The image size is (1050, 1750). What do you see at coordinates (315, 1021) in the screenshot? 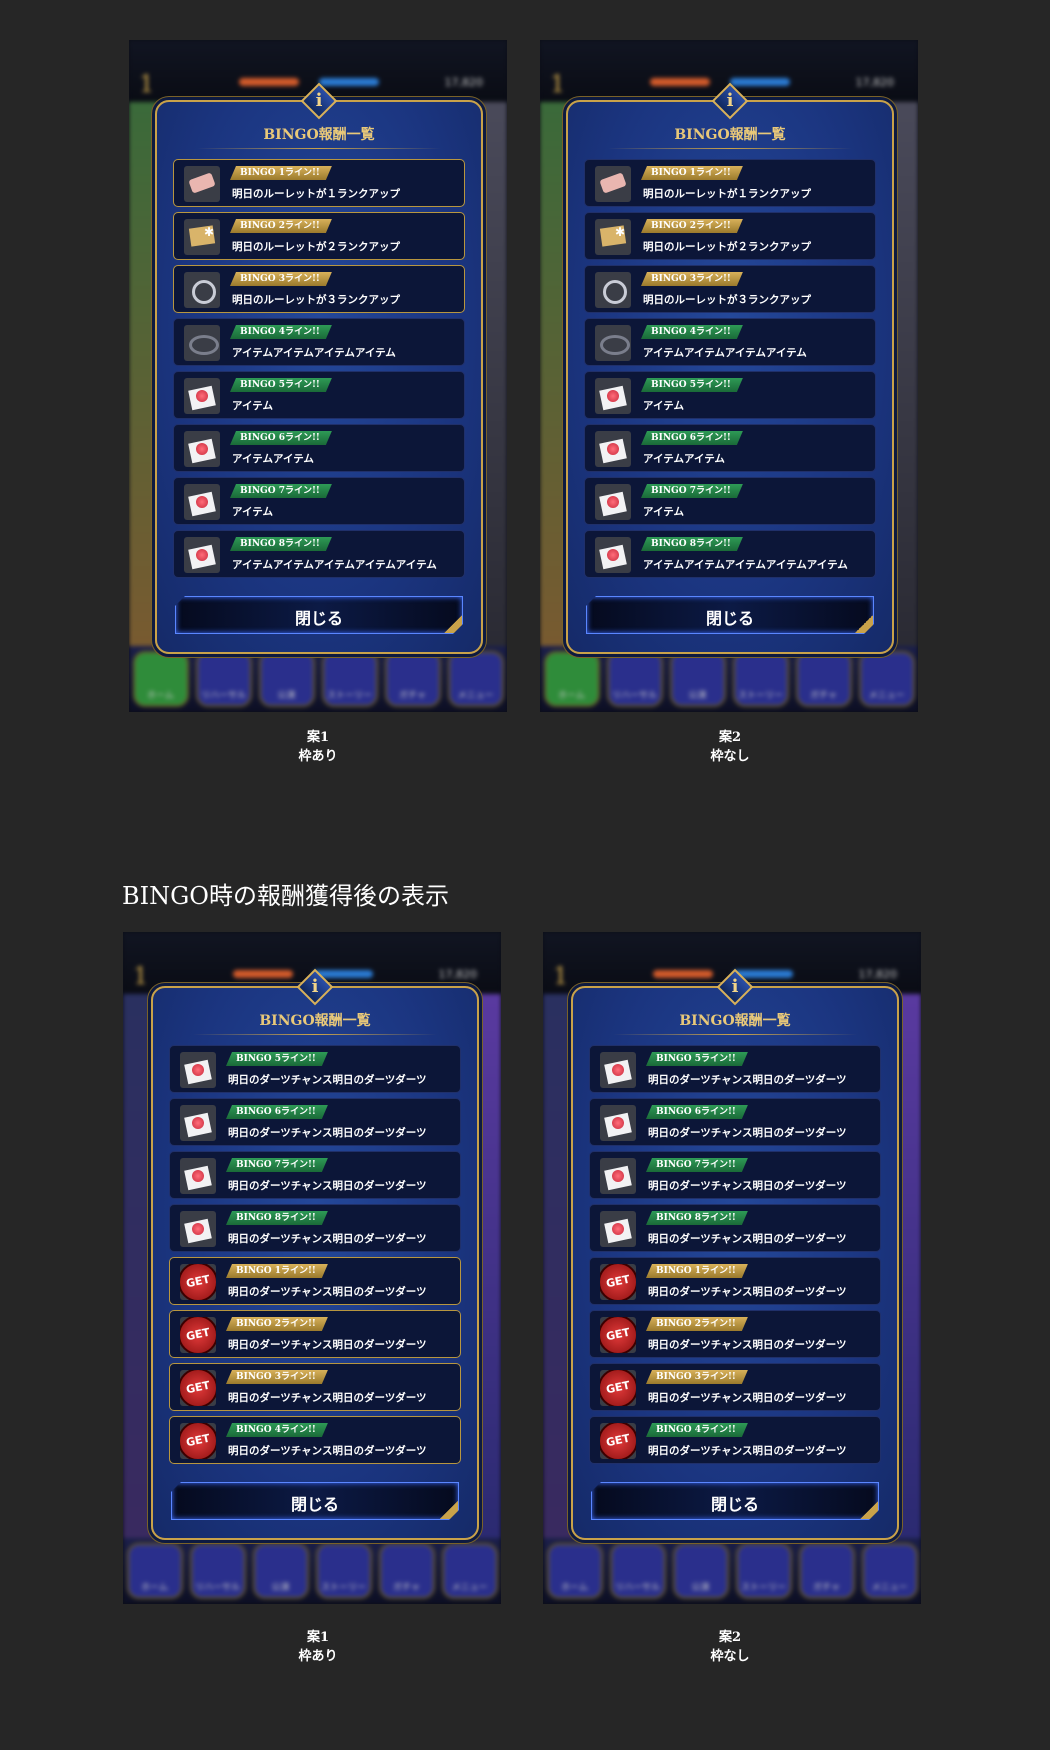
I see `dialog-title: BINGO報酬一覧` at bounding box center [315, 1021].